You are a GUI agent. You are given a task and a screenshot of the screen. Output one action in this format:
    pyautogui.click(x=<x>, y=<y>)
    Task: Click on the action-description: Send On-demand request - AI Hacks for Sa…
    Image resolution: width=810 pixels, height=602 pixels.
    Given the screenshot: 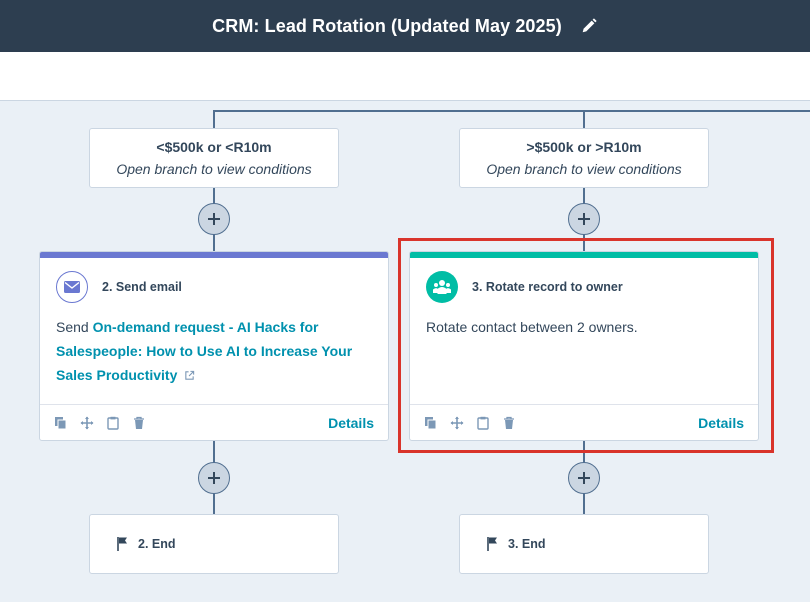 What is the action you would take?
    pyautogui.click(x=214, y=352)
    